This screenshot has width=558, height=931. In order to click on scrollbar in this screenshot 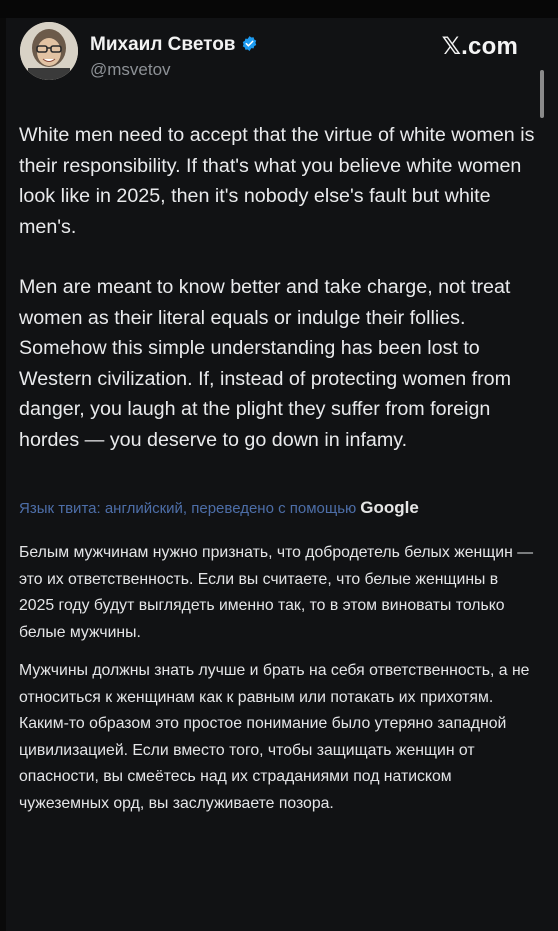, I will do `click(542, 94)`.